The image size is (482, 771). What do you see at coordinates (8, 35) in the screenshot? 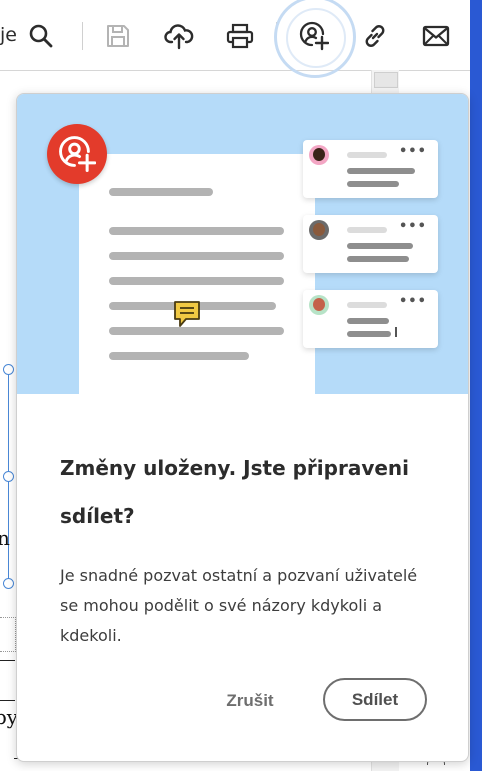
I see `toolbar-partial-label: je` at bounding box center [8, 35].